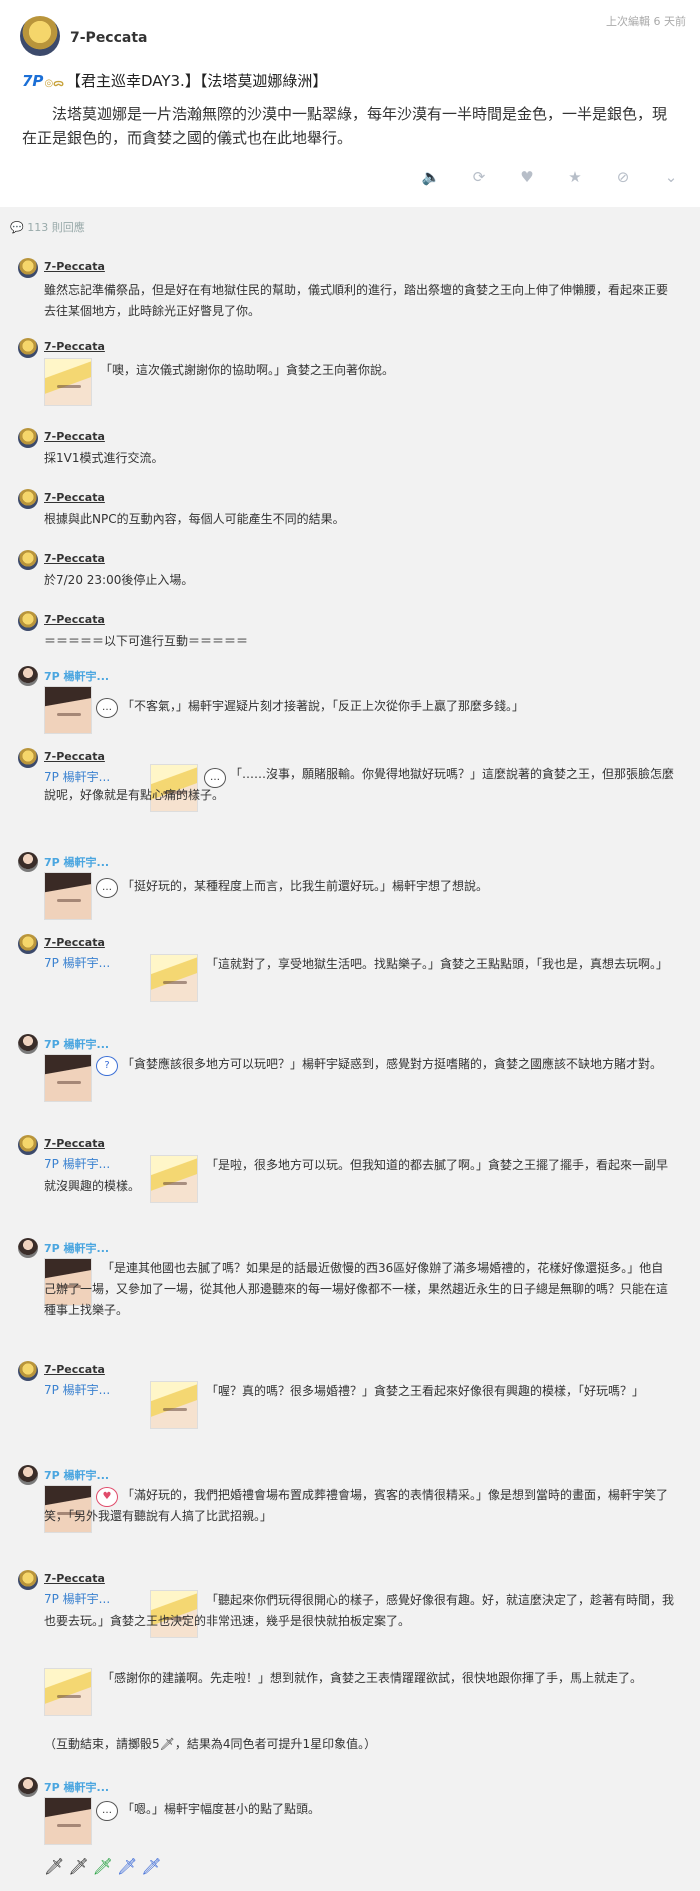 The width and height of the screenshot is (700, 1891). I want to click on dice-result: 🗡 🗡 🗡 🗡 🗡, so click(103, 1866).